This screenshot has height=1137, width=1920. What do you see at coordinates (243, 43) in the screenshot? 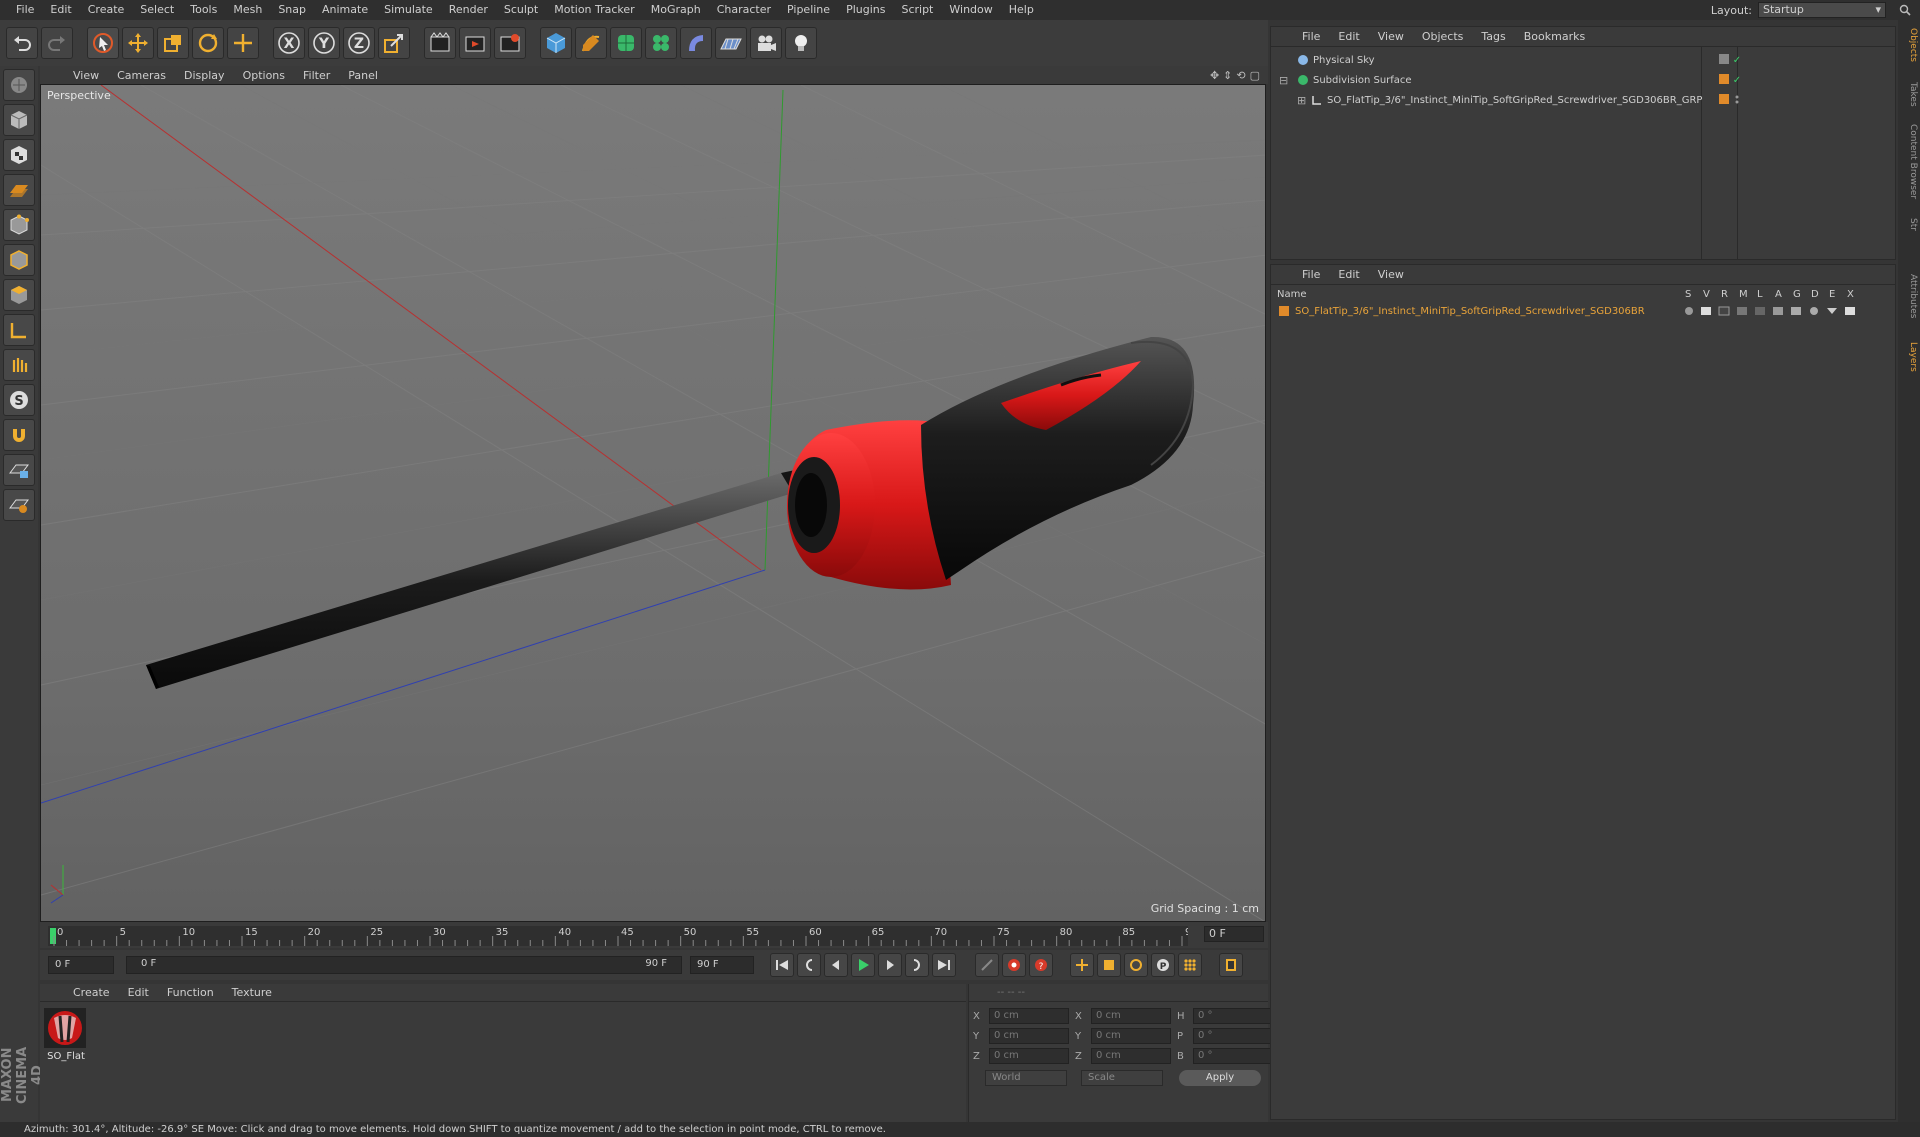
I see `recent-tool-icon` at bounding box center [243, 43].